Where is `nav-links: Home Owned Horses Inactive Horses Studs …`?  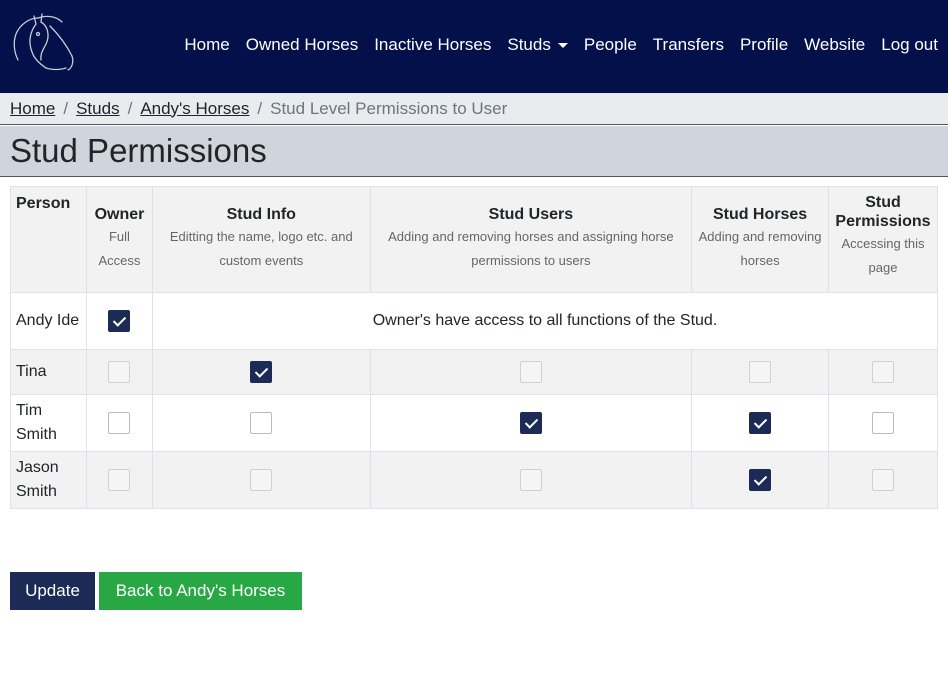
nav-links: Home Owned Horses Inactive Horses Studs … is located at coordinates (553, 45).